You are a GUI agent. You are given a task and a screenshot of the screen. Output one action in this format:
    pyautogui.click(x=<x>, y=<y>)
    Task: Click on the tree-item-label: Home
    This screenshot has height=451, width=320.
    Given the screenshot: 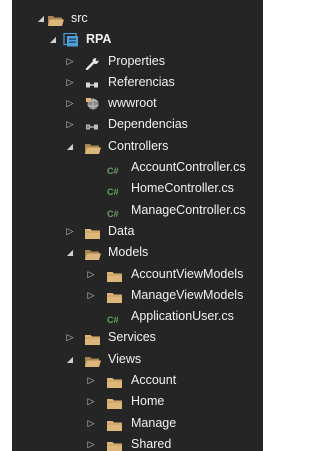 What is the action you would take?
    pyautogui.click(x=148, y=401)
    